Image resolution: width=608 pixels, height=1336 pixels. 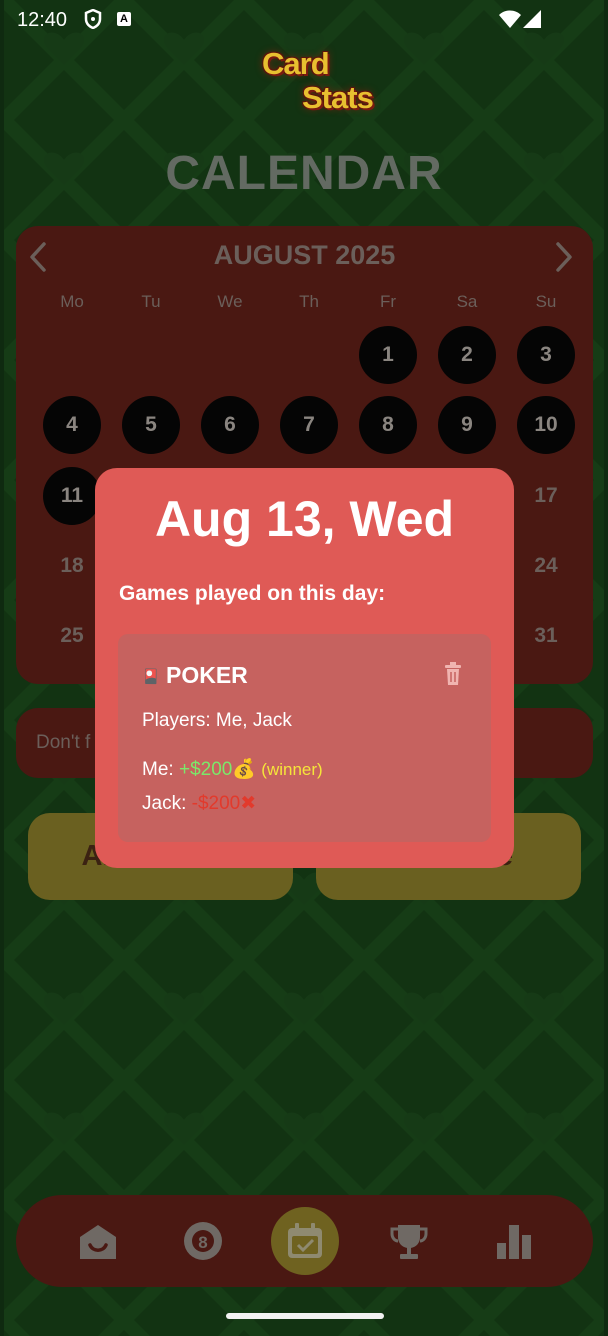 I want to click on status-bar: 12:40 A, so click(x=304, y=20).